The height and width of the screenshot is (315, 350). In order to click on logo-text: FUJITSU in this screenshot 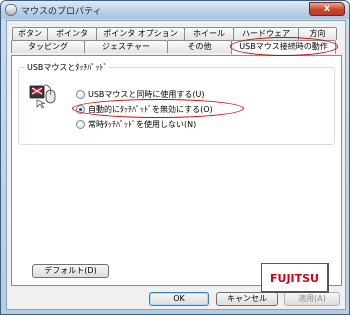, I will do `click(294, 278)`.